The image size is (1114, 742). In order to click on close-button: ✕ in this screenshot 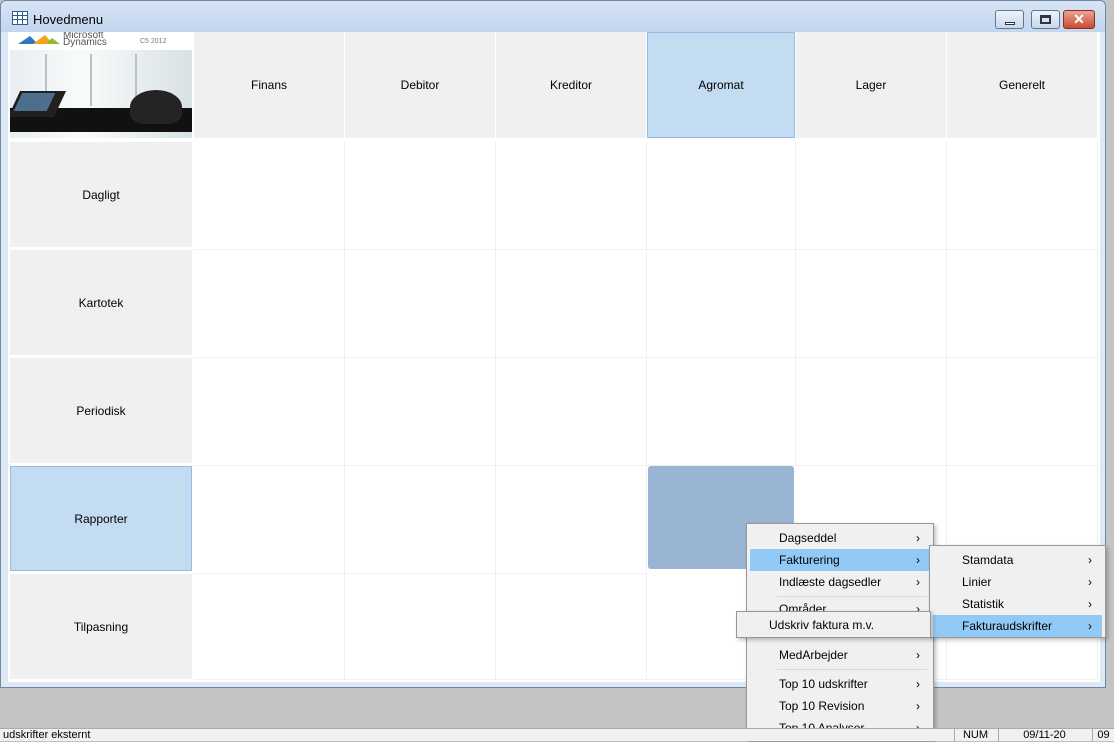, I will do `click(1079, 19)`.